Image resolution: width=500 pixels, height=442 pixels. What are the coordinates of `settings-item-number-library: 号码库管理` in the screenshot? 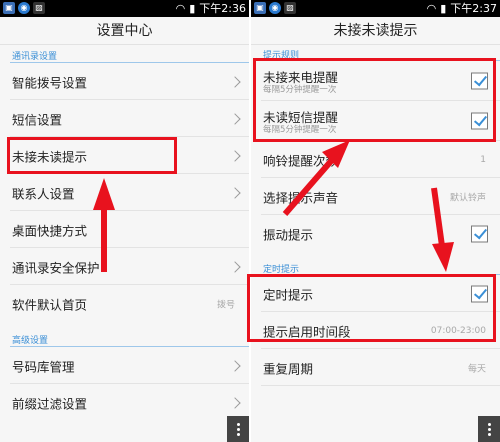 It's located at (124, 365).